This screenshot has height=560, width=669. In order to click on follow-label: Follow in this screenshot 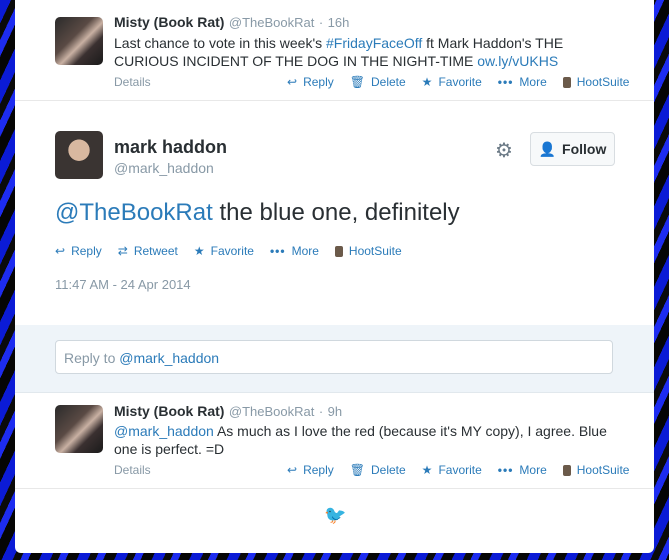, I will do `click(584, 149)`.